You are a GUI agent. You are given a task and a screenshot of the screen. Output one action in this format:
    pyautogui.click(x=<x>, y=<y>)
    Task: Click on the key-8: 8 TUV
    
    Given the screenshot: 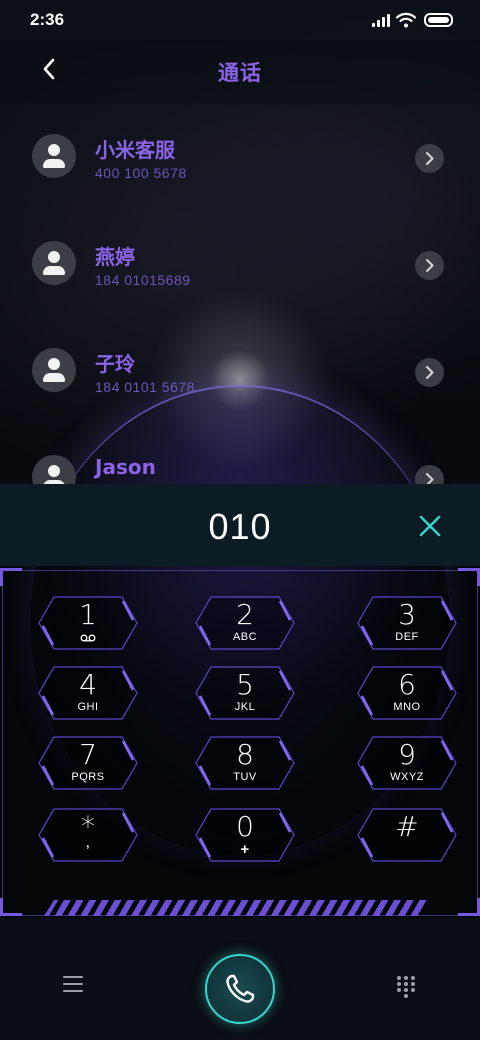 What is the action you would take?
    pyautogui.click(x=245, y=763)
    